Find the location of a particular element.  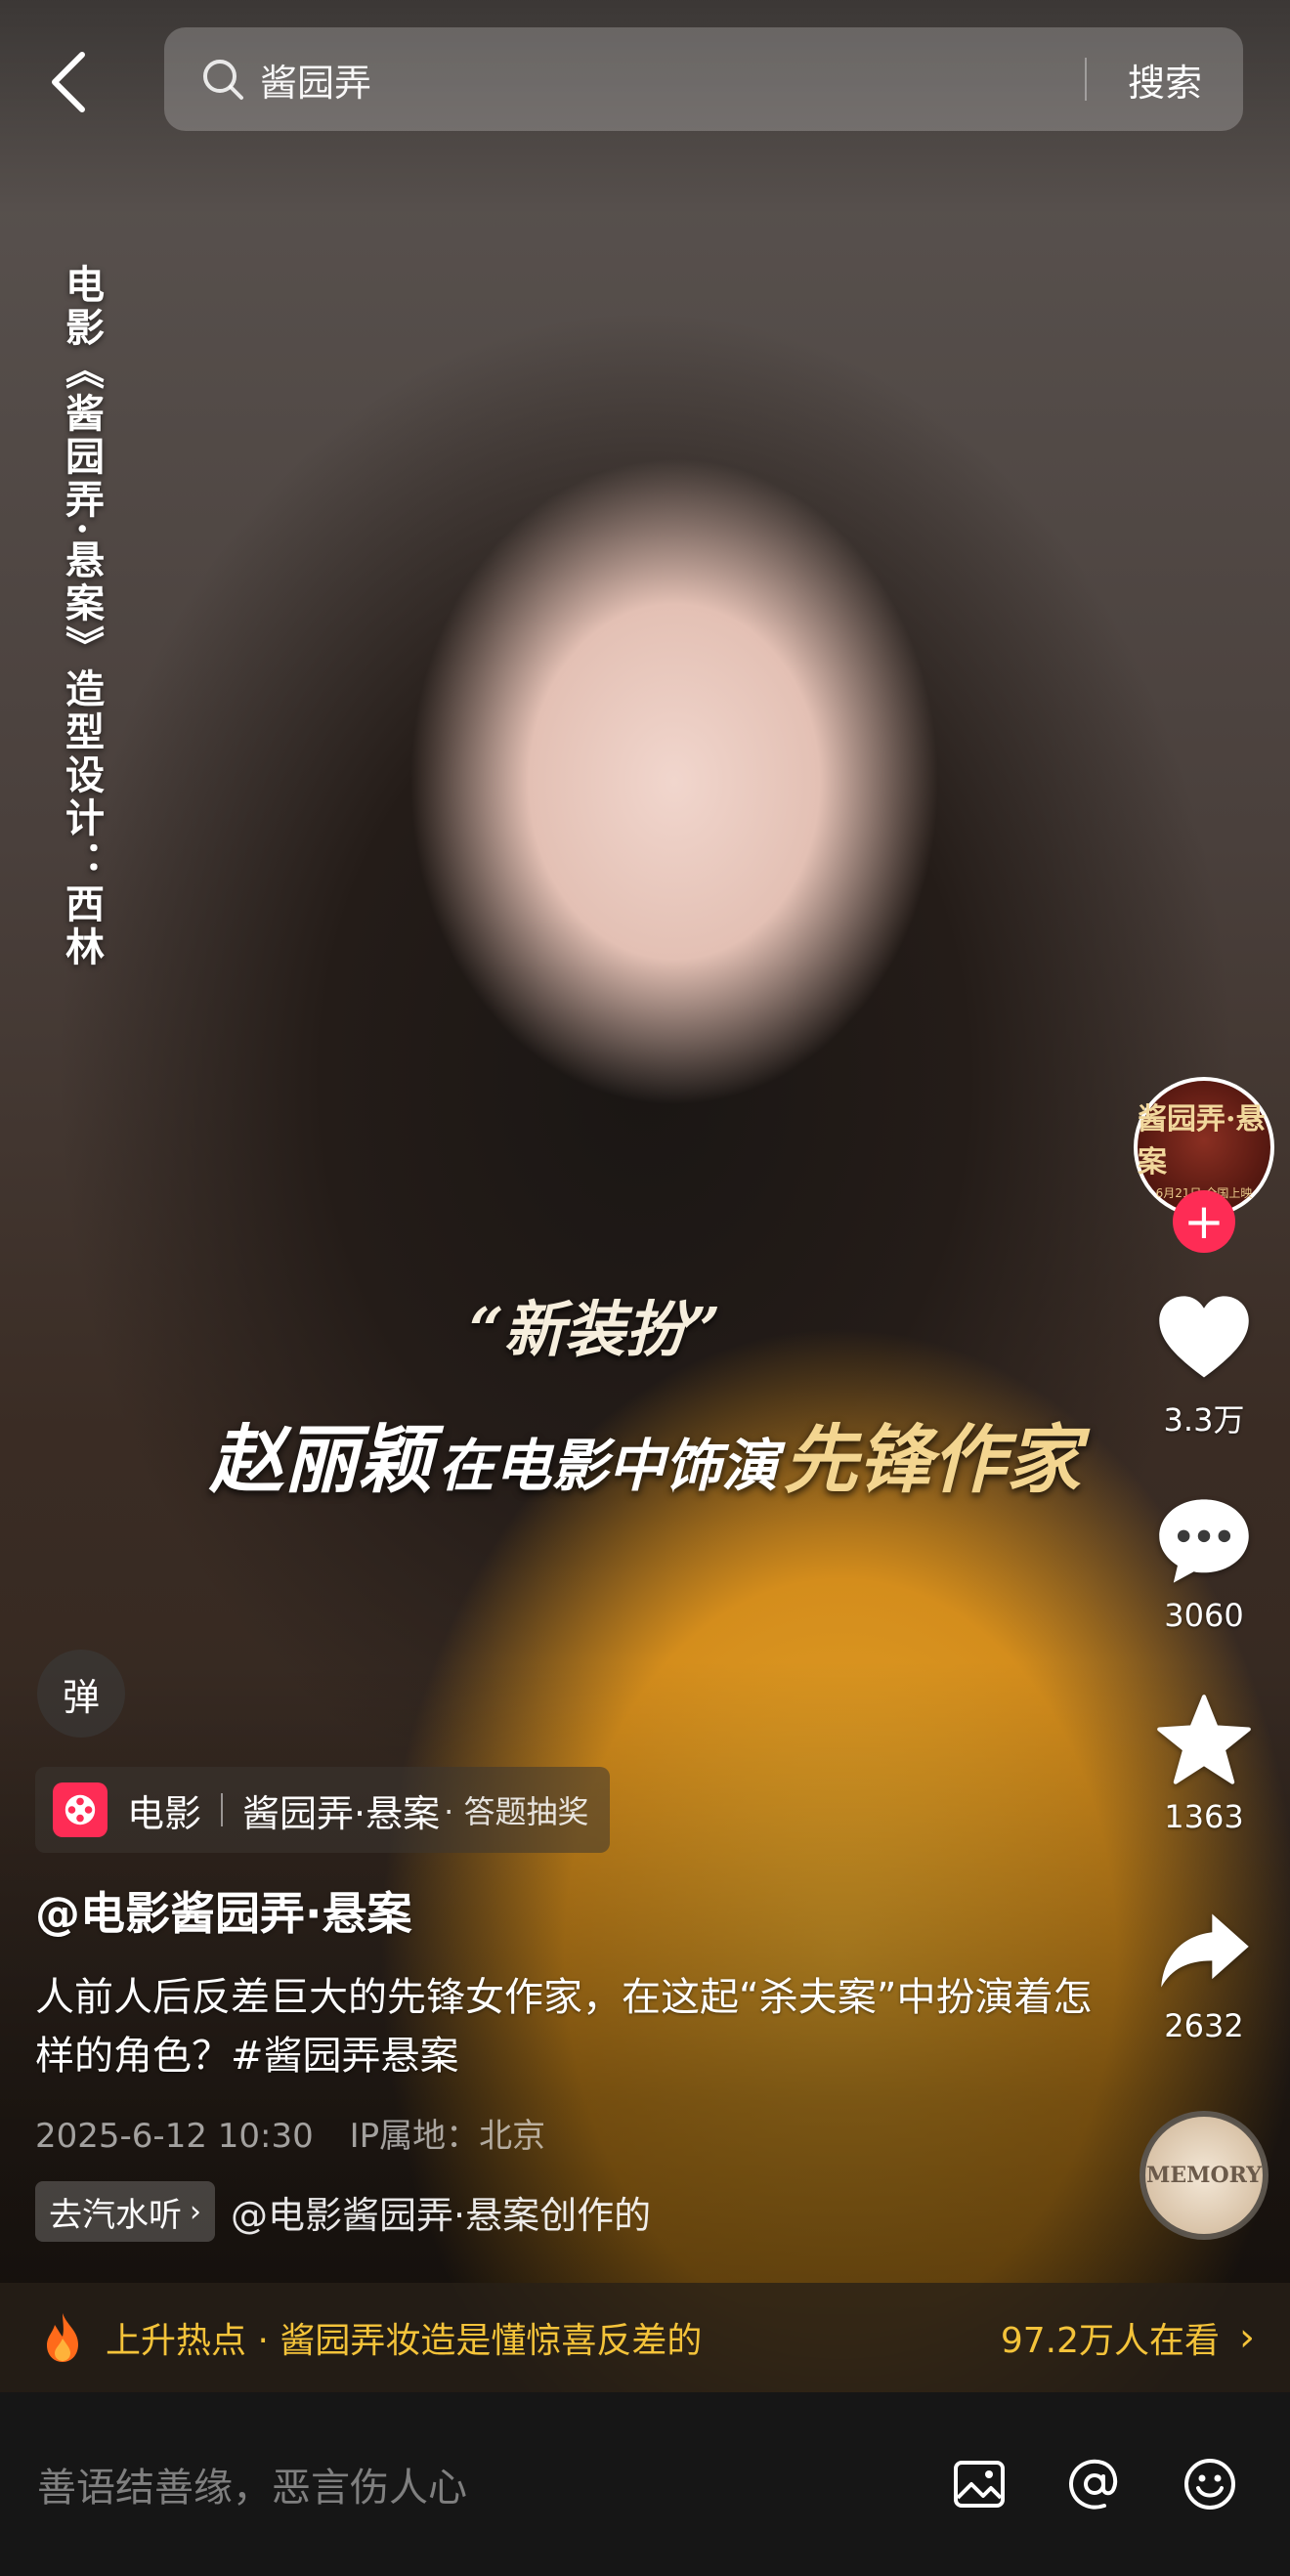

back-button is located at coordinates (69, 82).